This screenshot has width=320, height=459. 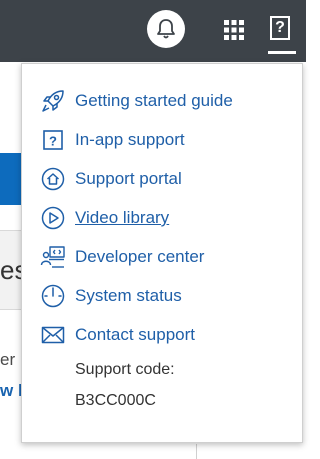 I want to click on notifications-button, so click(x=166, y=29).